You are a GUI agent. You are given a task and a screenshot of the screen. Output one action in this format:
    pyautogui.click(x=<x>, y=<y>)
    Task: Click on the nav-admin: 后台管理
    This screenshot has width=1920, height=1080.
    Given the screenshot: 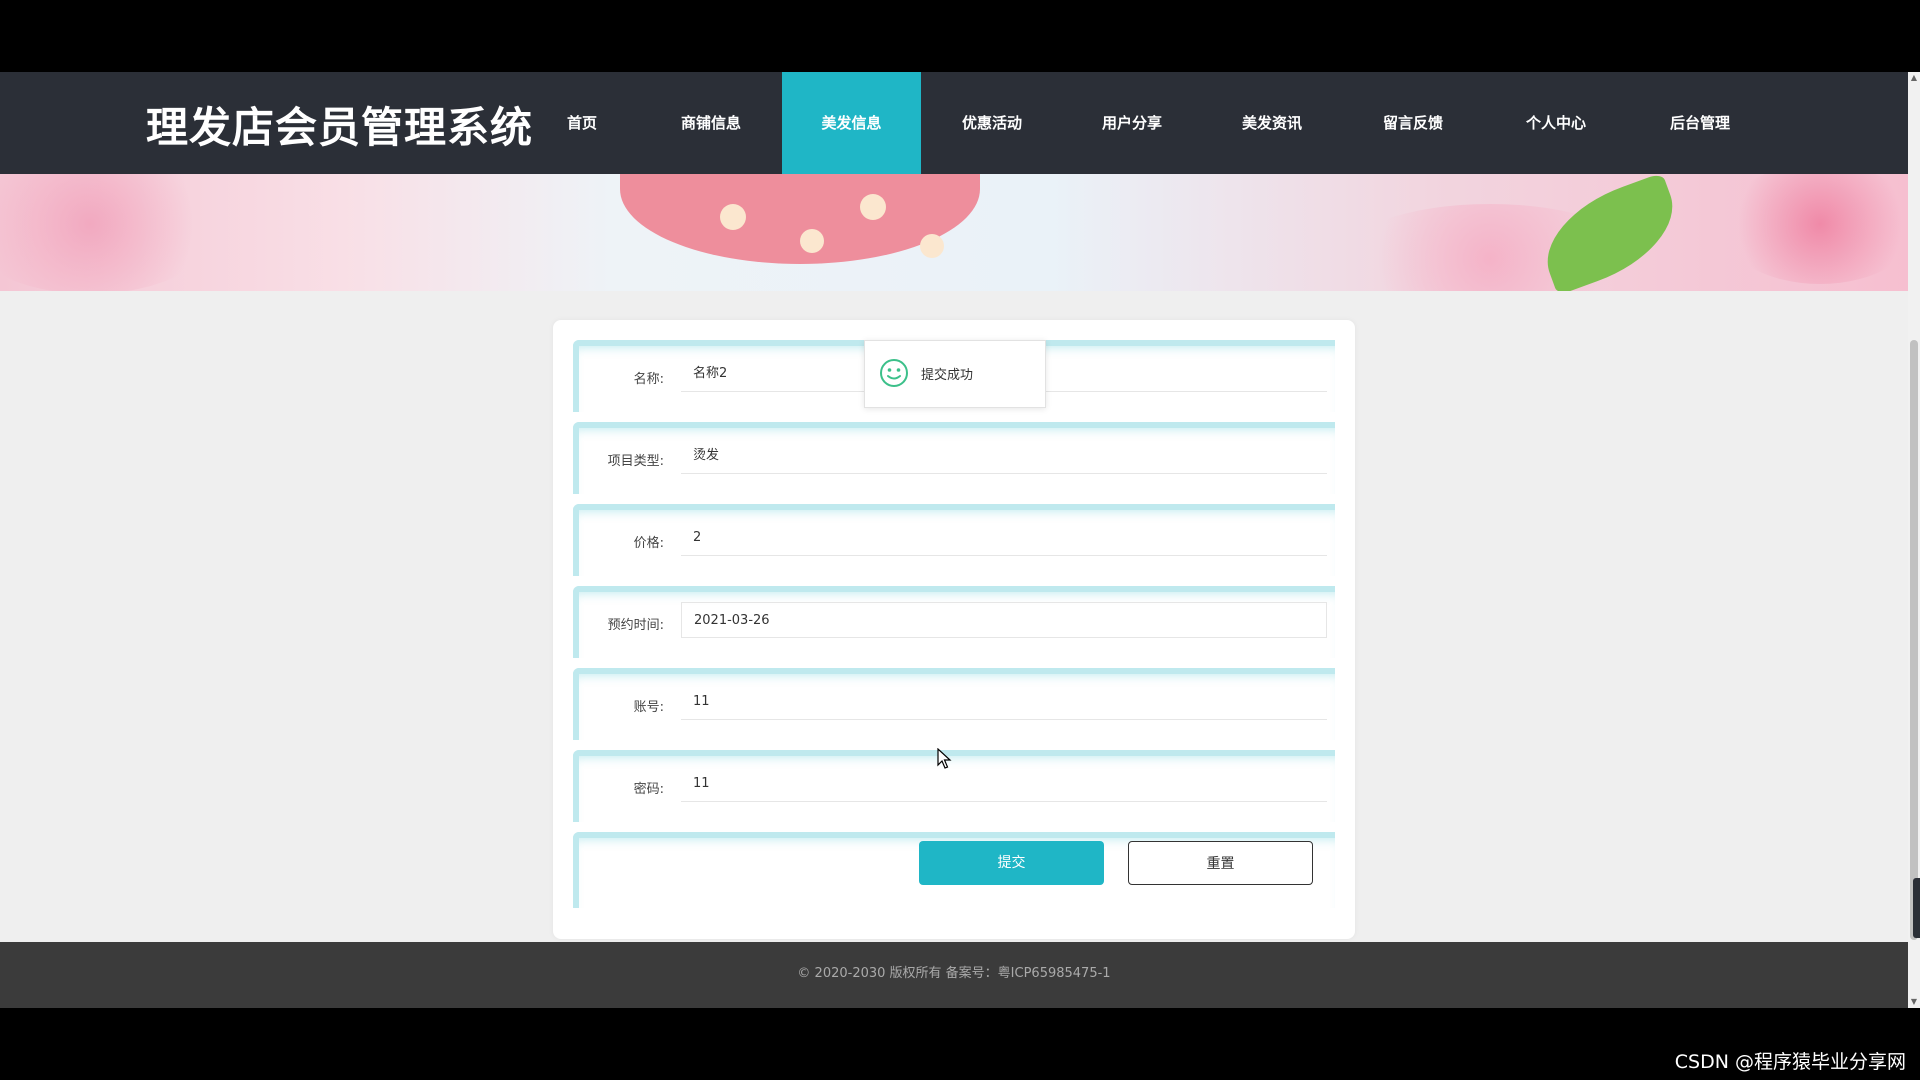 What is the action you would take?
    pyautogui.click(x=1700, y=123)
    